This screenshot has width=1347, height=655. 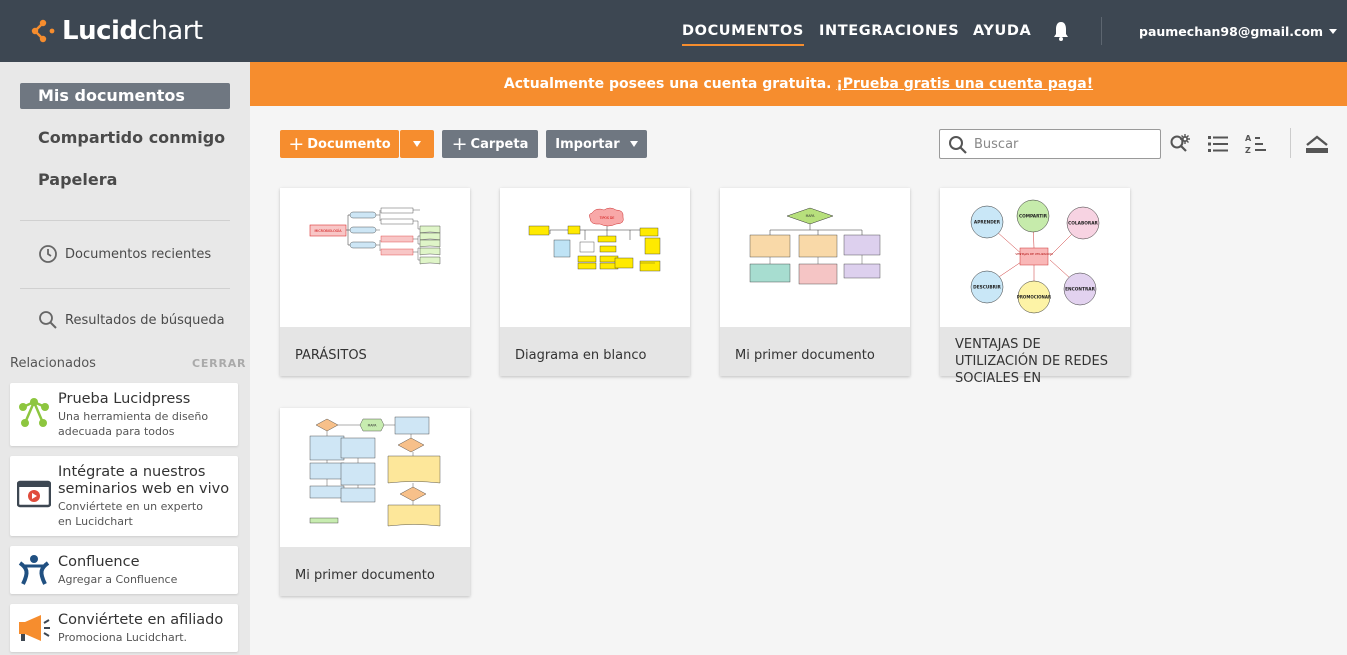 What do you see at coordinates (595, 257) in the screenshot?
I see `document-thumbnail: TIPOS DE` at bounding box center [595, 257].